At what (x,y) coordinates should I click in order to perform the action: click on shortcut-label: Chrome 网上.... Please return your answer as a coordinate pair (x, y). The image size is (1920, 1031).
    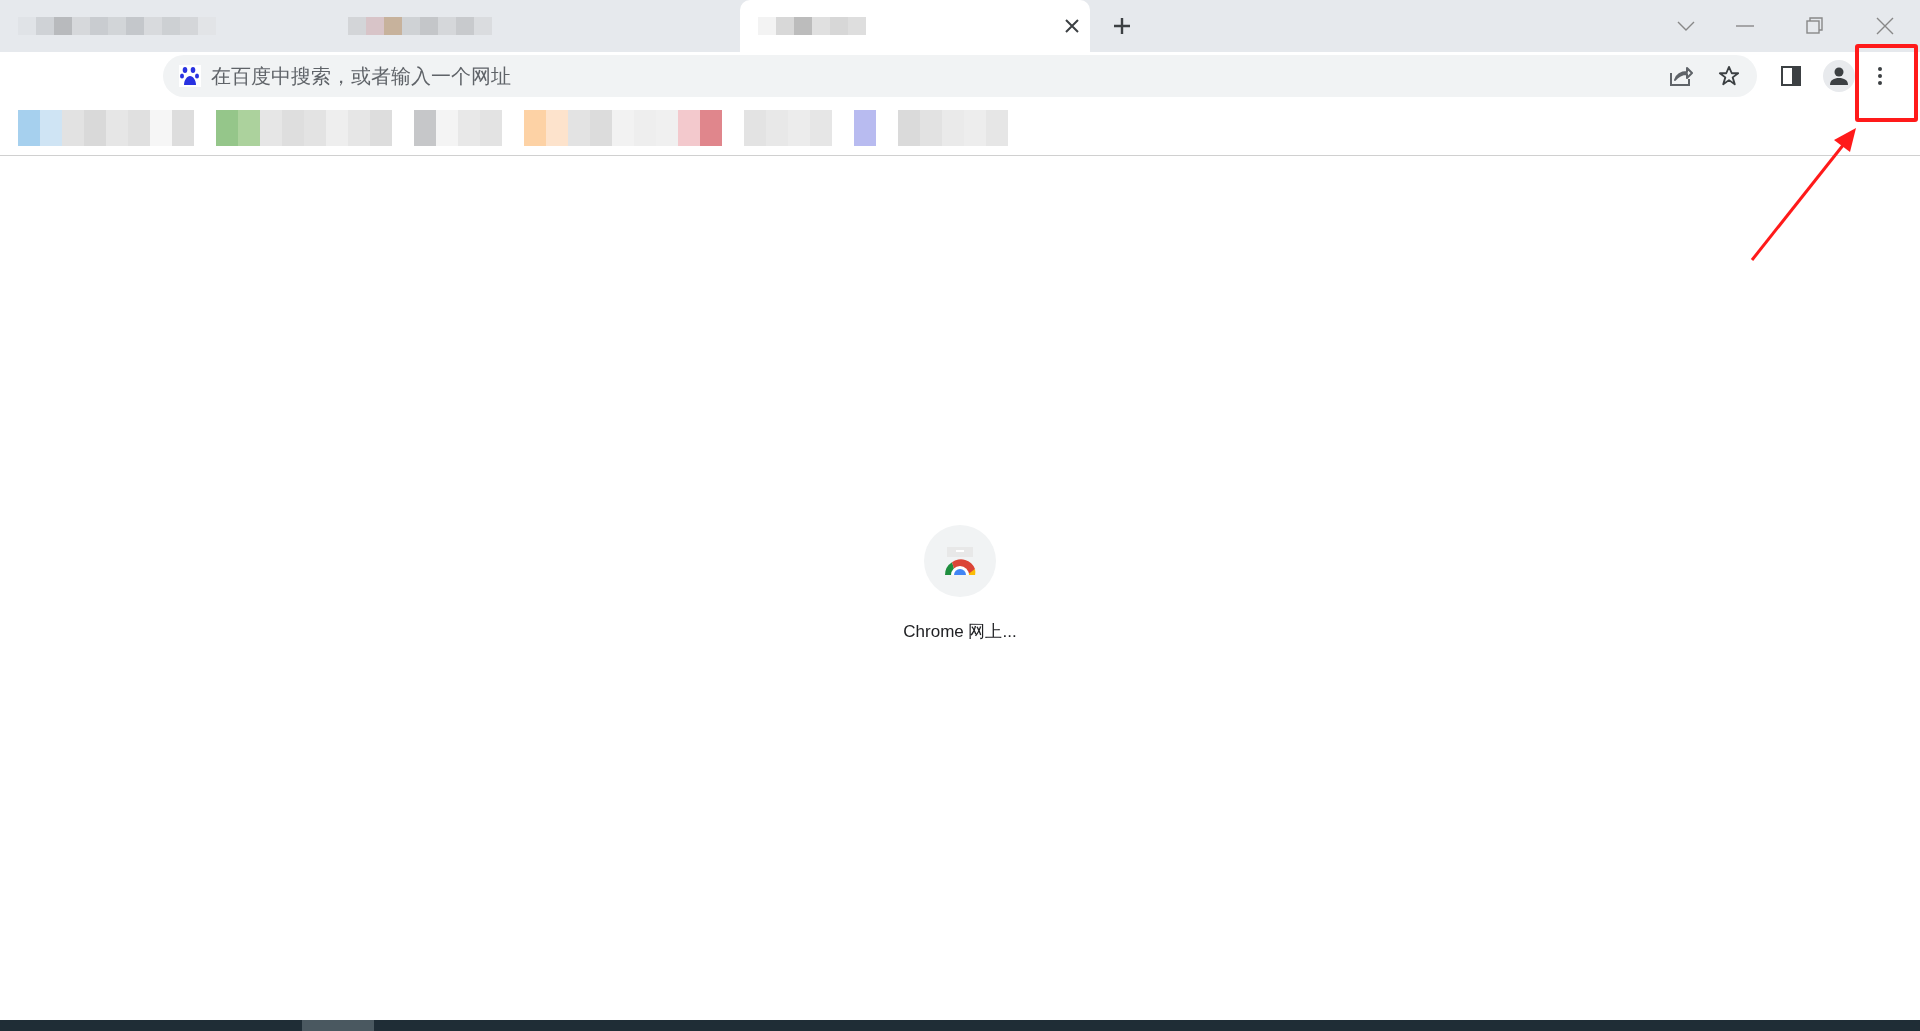
    Looking at the image, I should click on (960, 632).